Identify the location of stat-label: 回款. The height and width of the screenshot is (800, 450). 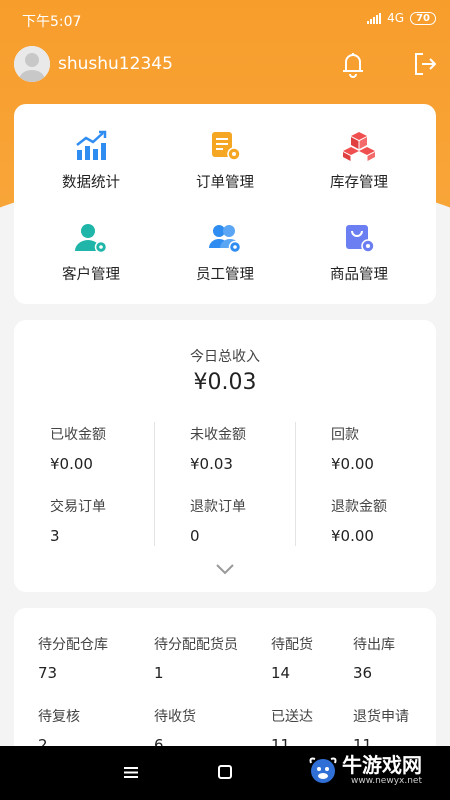
(345, 435).